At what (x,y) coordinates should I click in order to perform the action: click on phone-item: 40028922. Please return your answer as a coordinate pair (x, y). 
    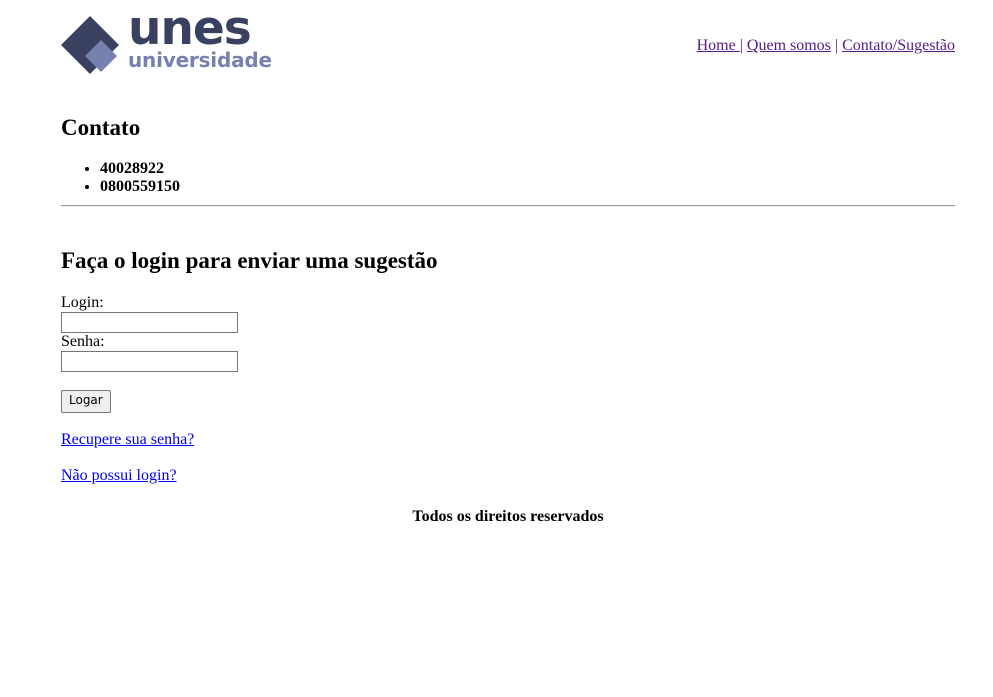
    Looking at the image, I should click on (527, 169).